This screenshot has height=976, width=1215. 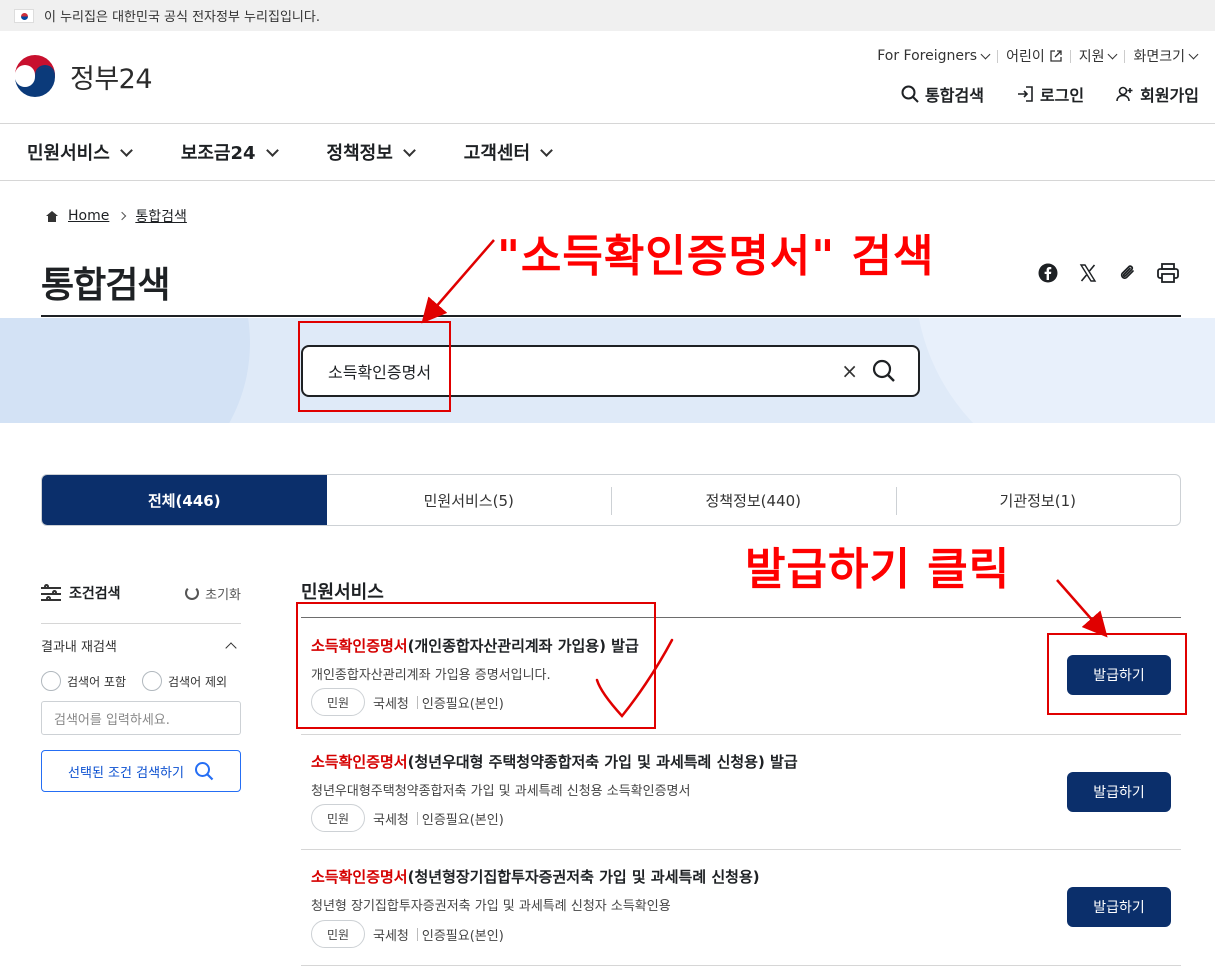 I want to click on tab-all: 전체(446), so click(x=184, y=500).